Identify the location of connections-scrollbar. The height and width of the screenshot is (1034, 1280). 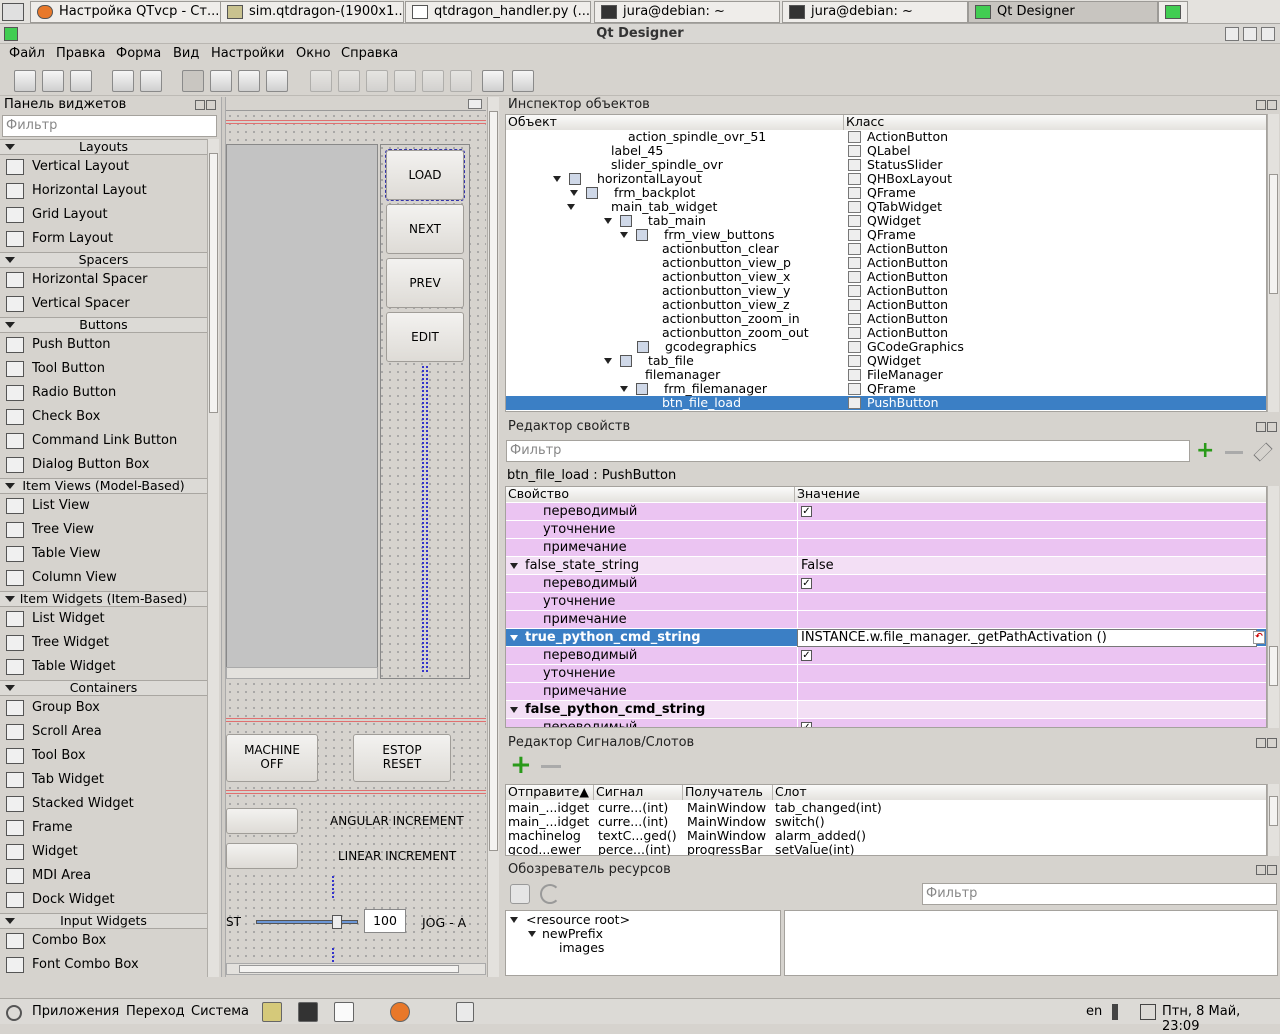
(1273, 820).